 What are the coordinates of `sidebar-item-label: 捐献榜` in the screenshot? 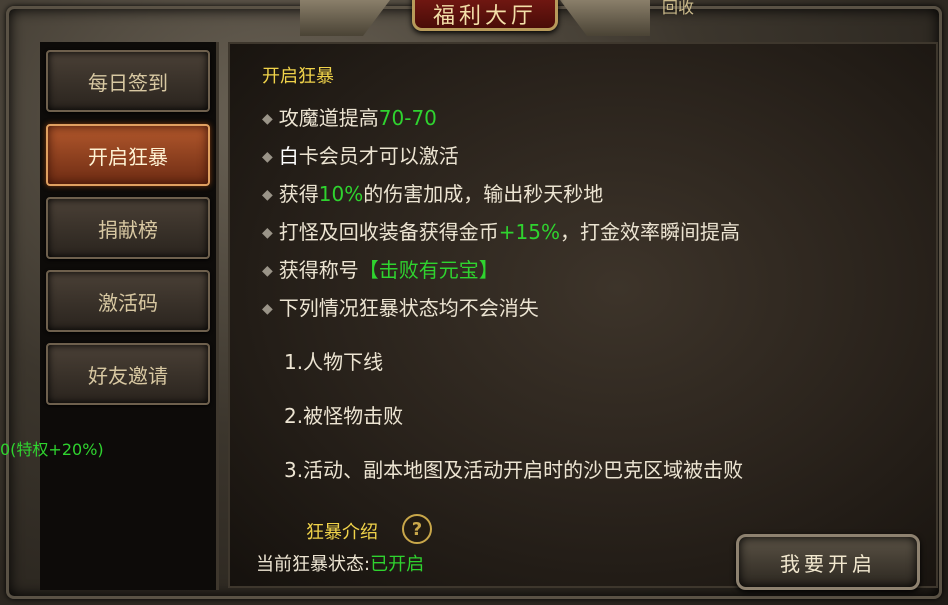 It's located at (128, 229).